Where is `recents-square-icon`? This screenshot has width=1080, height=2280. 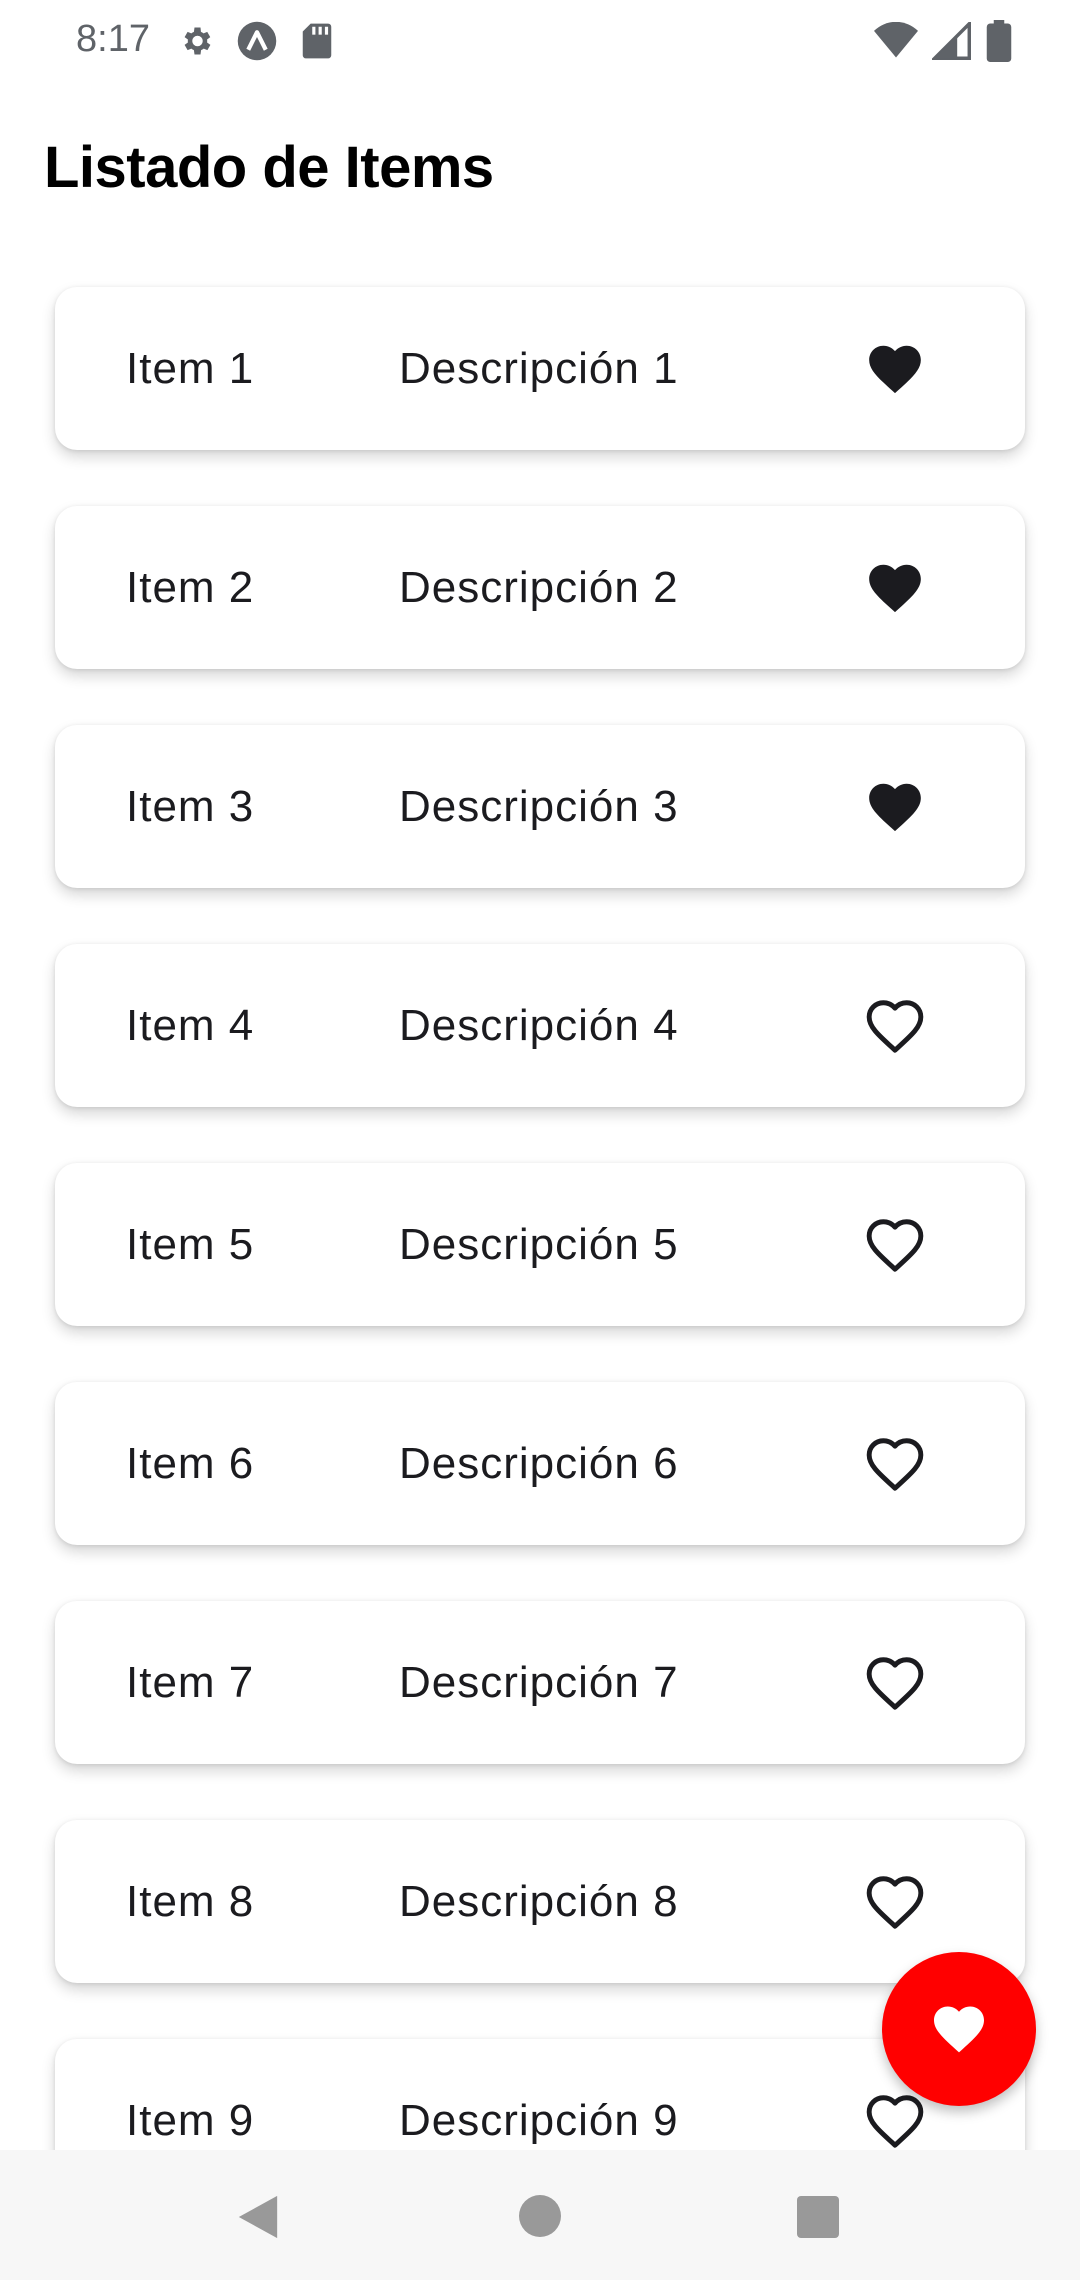
recents-square-icon is located at coordinates (818, 2217).